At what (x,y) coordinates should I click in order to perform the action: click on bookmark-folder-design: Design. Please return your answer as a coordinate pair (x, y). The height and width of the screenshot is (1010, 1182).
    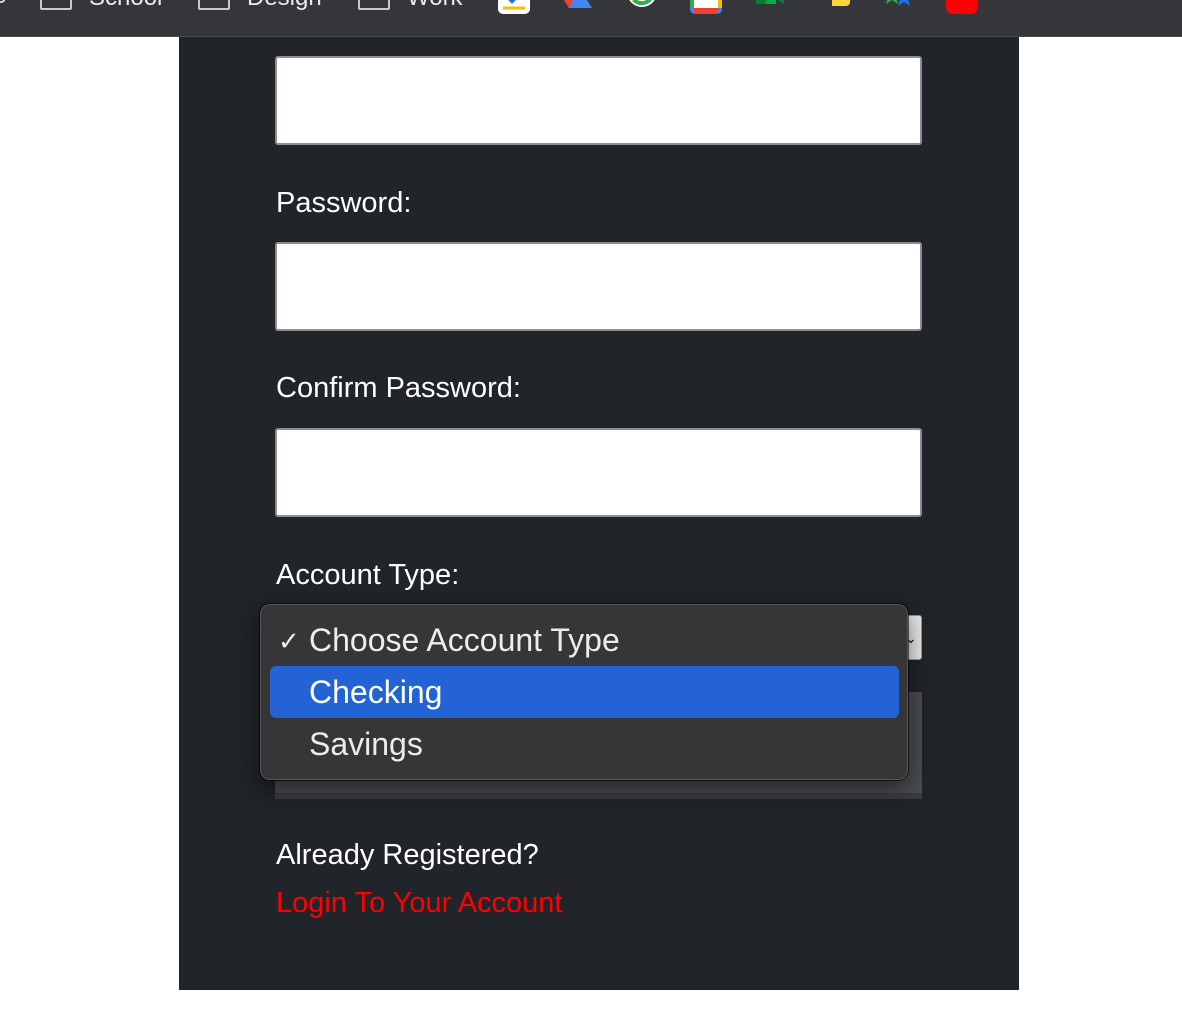
    Looking at the image, I should click on (260, 7).